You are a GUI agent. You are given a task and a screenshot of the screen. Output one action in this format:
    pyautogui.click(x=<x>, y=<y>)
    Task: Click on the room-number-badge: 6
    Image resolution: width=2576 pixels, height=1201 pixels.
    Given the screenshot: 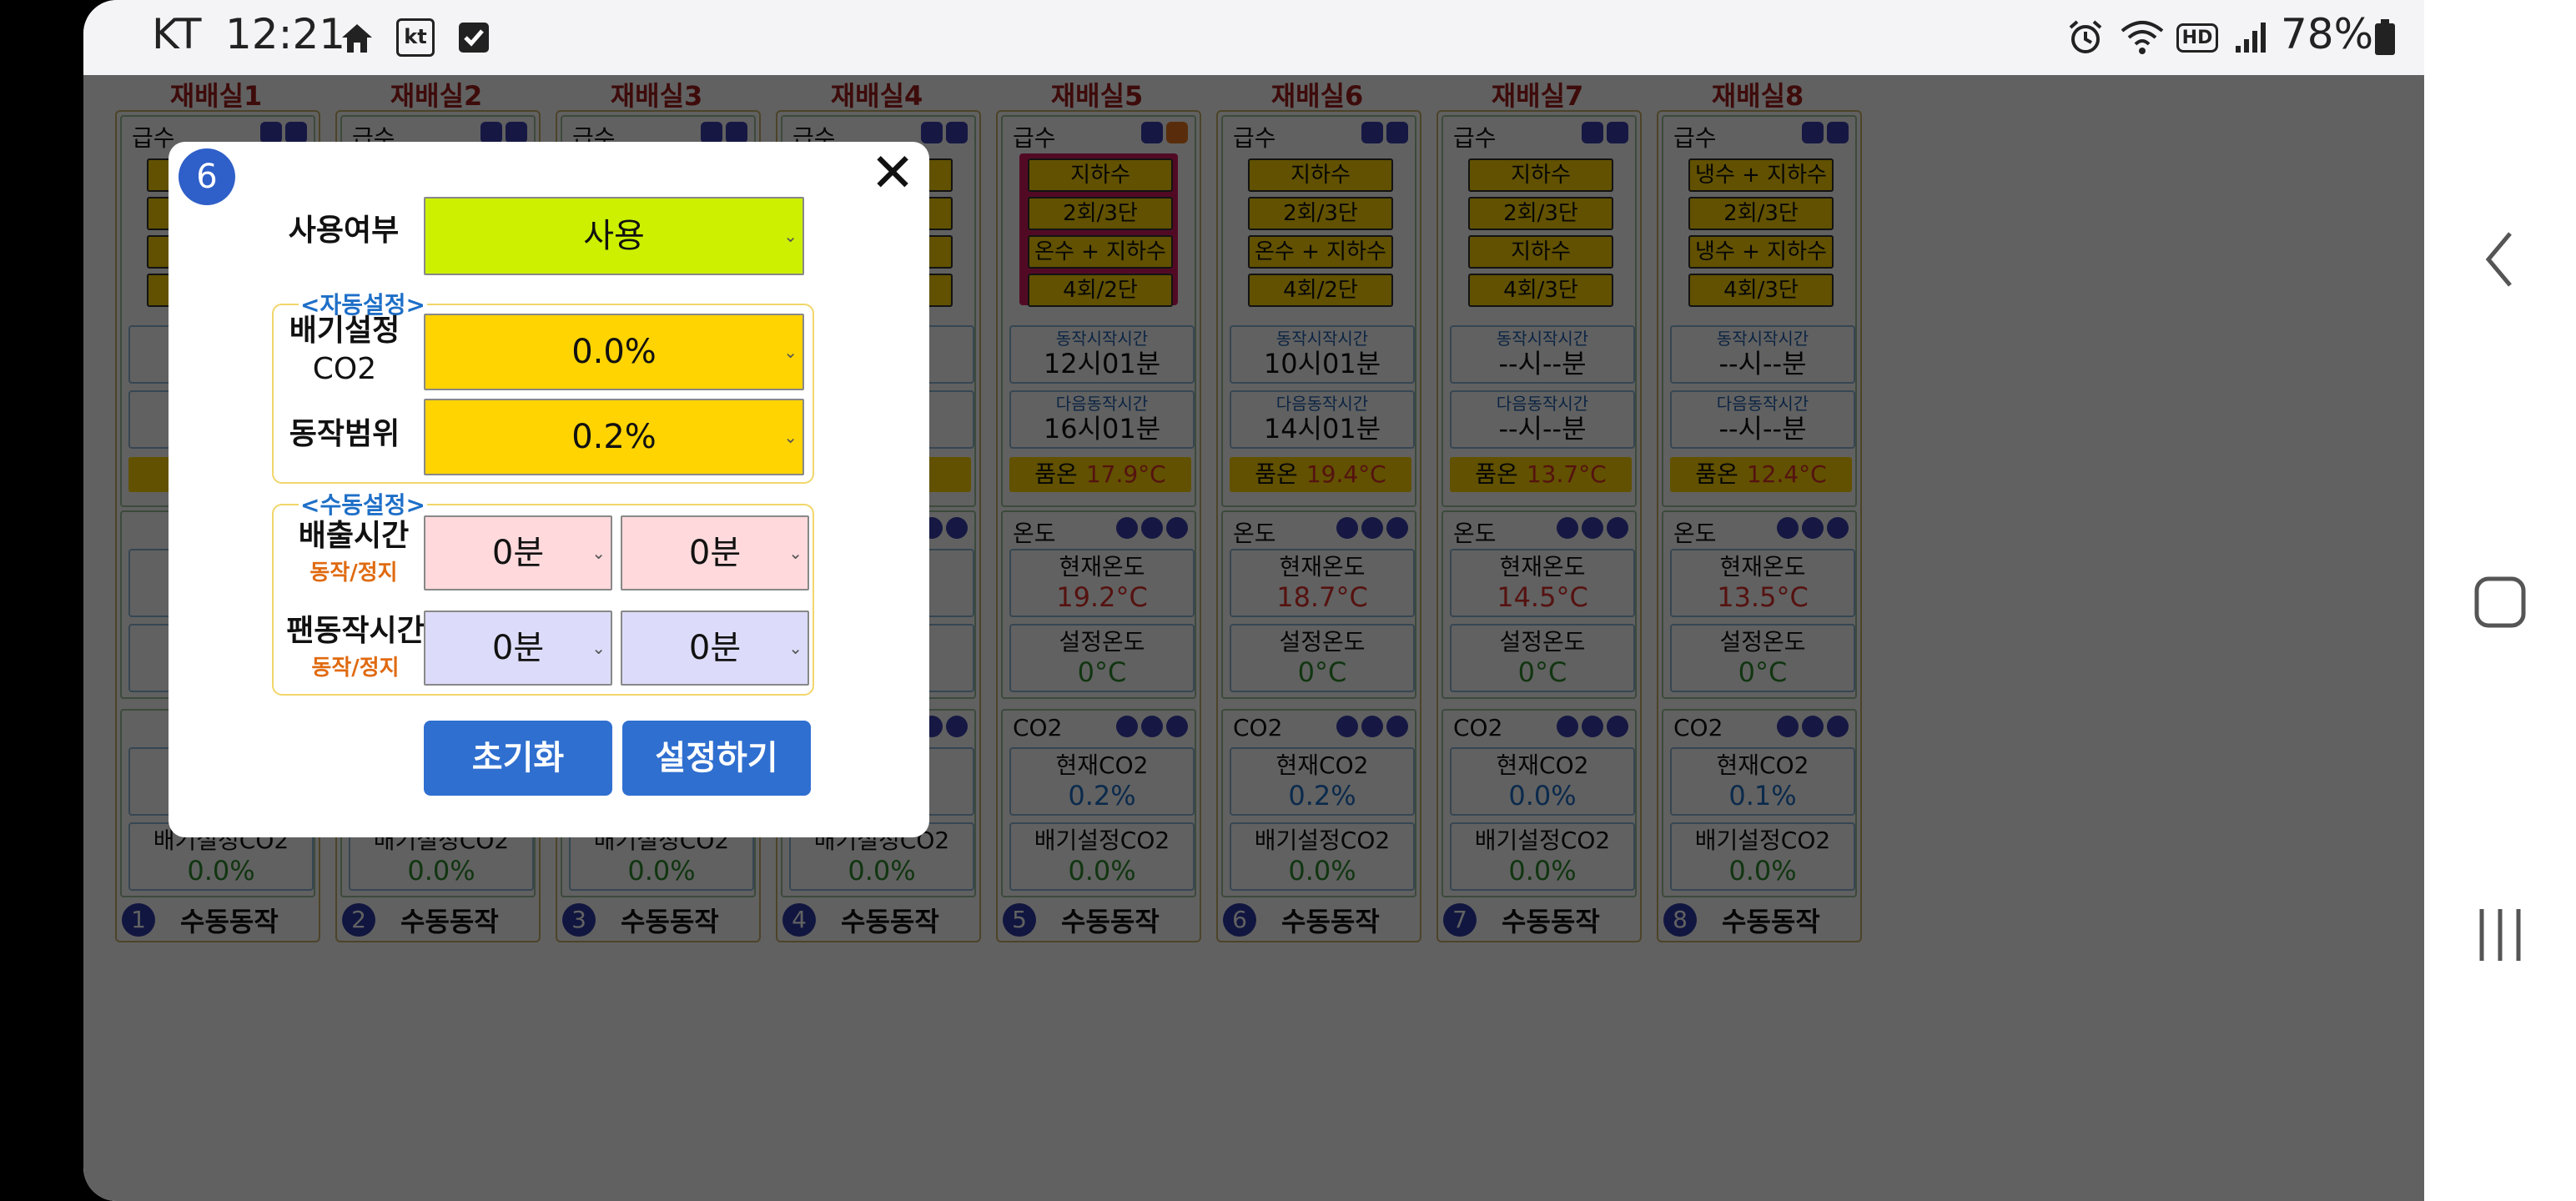 What is the action you would take?
    pyautogui.click(x=207, y=177)
    